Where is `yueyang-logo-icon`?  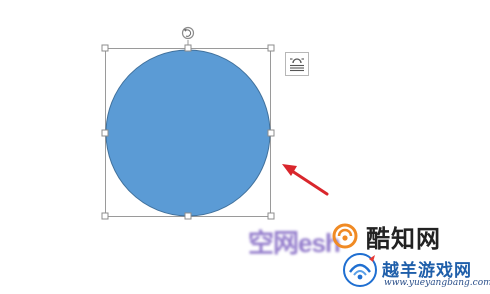 yueyang-logo-icon is located at coordinates (360, 270).